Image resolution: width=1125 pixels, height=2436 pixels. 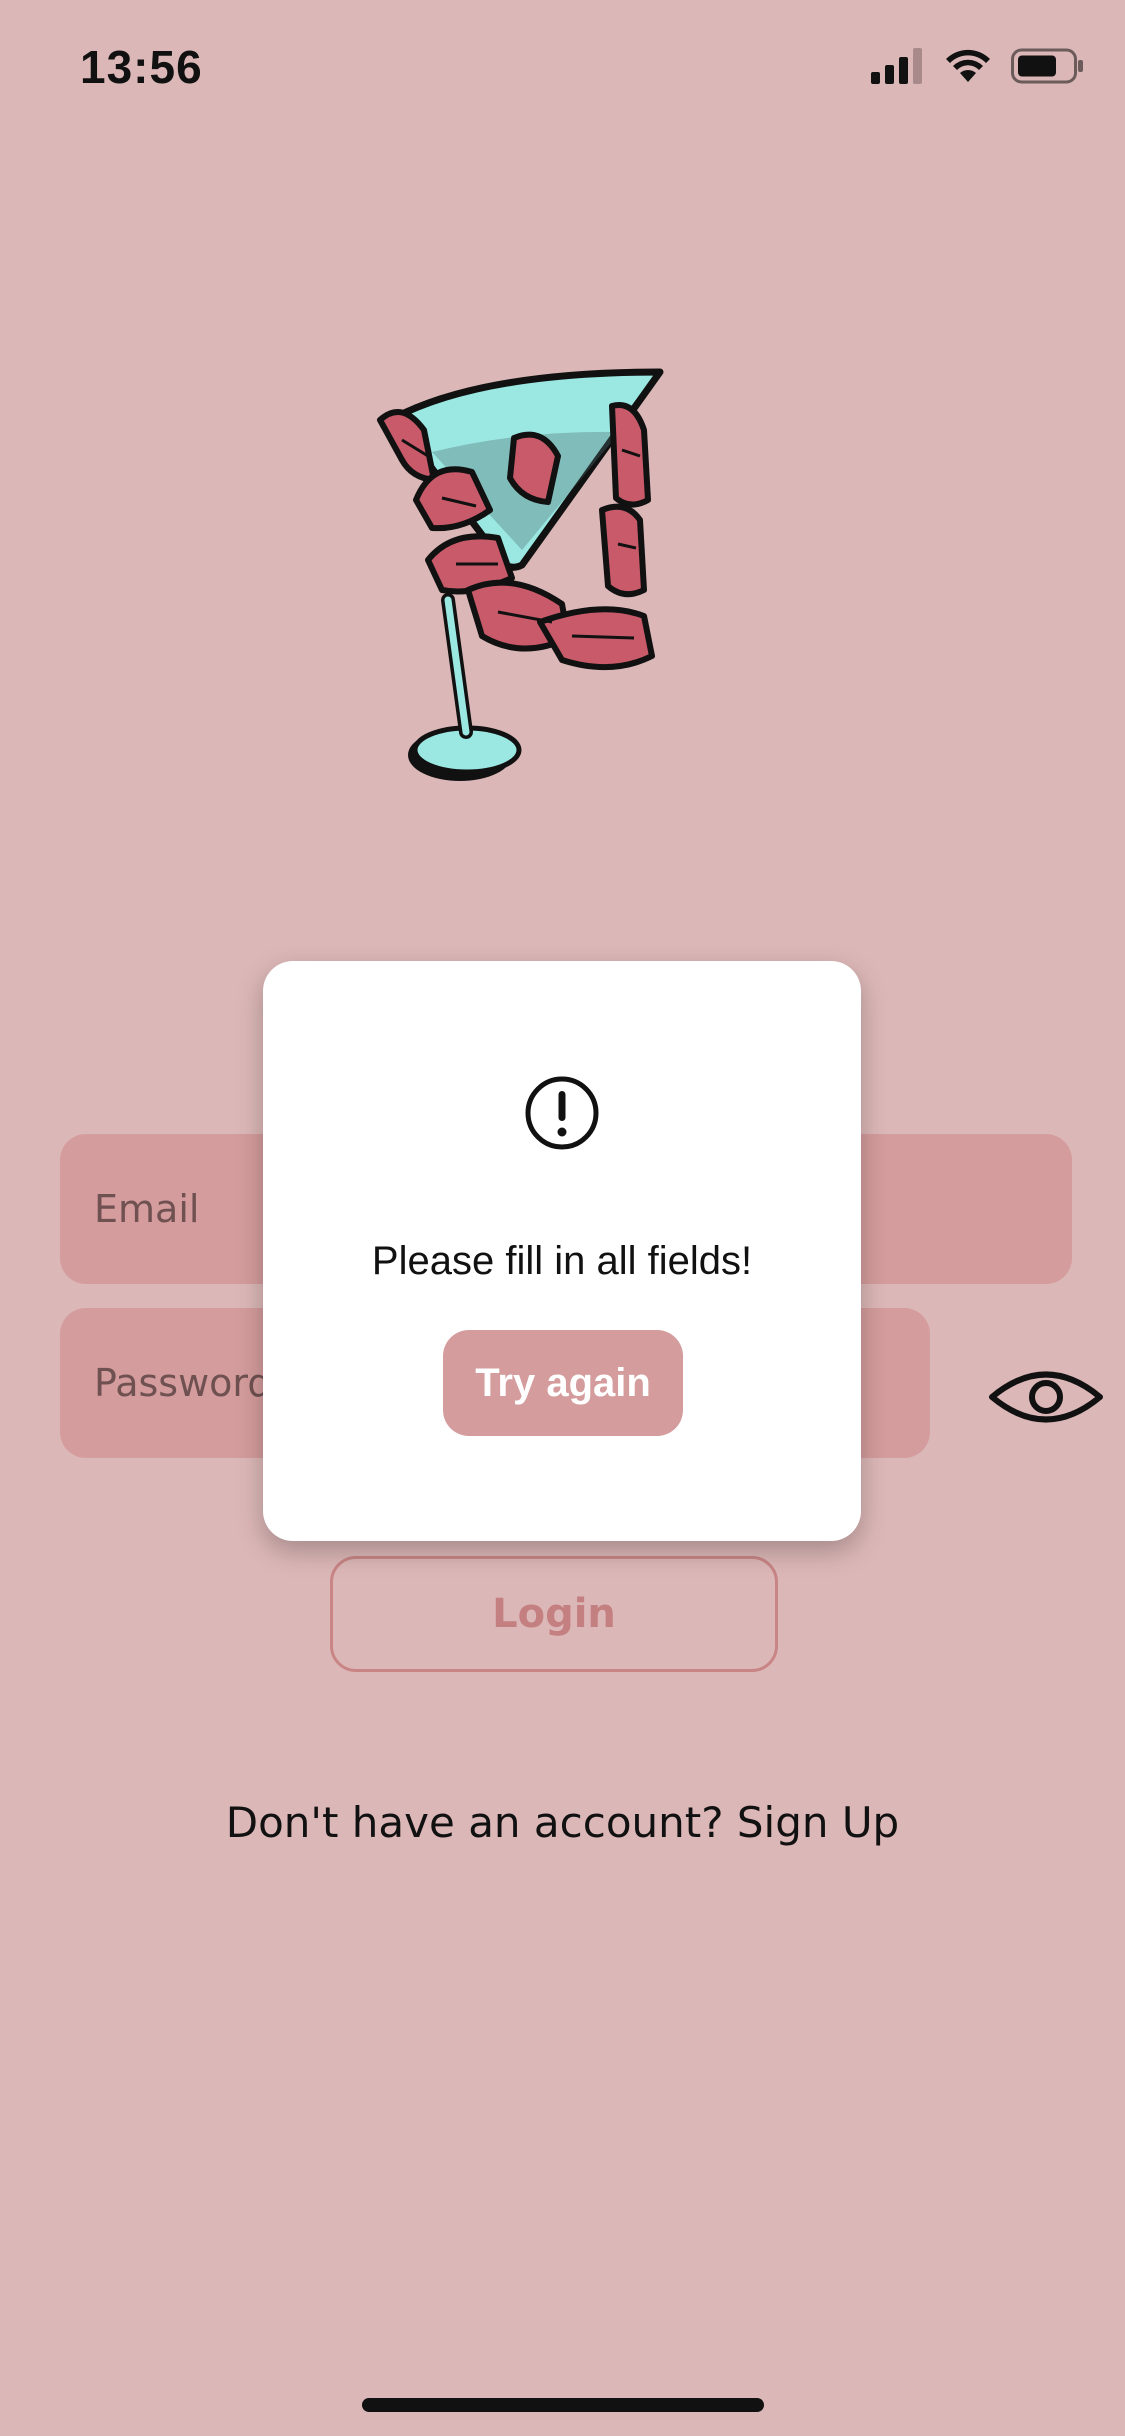 What do you see at coordinates (968, 65) in the screenshot?
I see `wifi-icon` at bounding box center [968, 65].